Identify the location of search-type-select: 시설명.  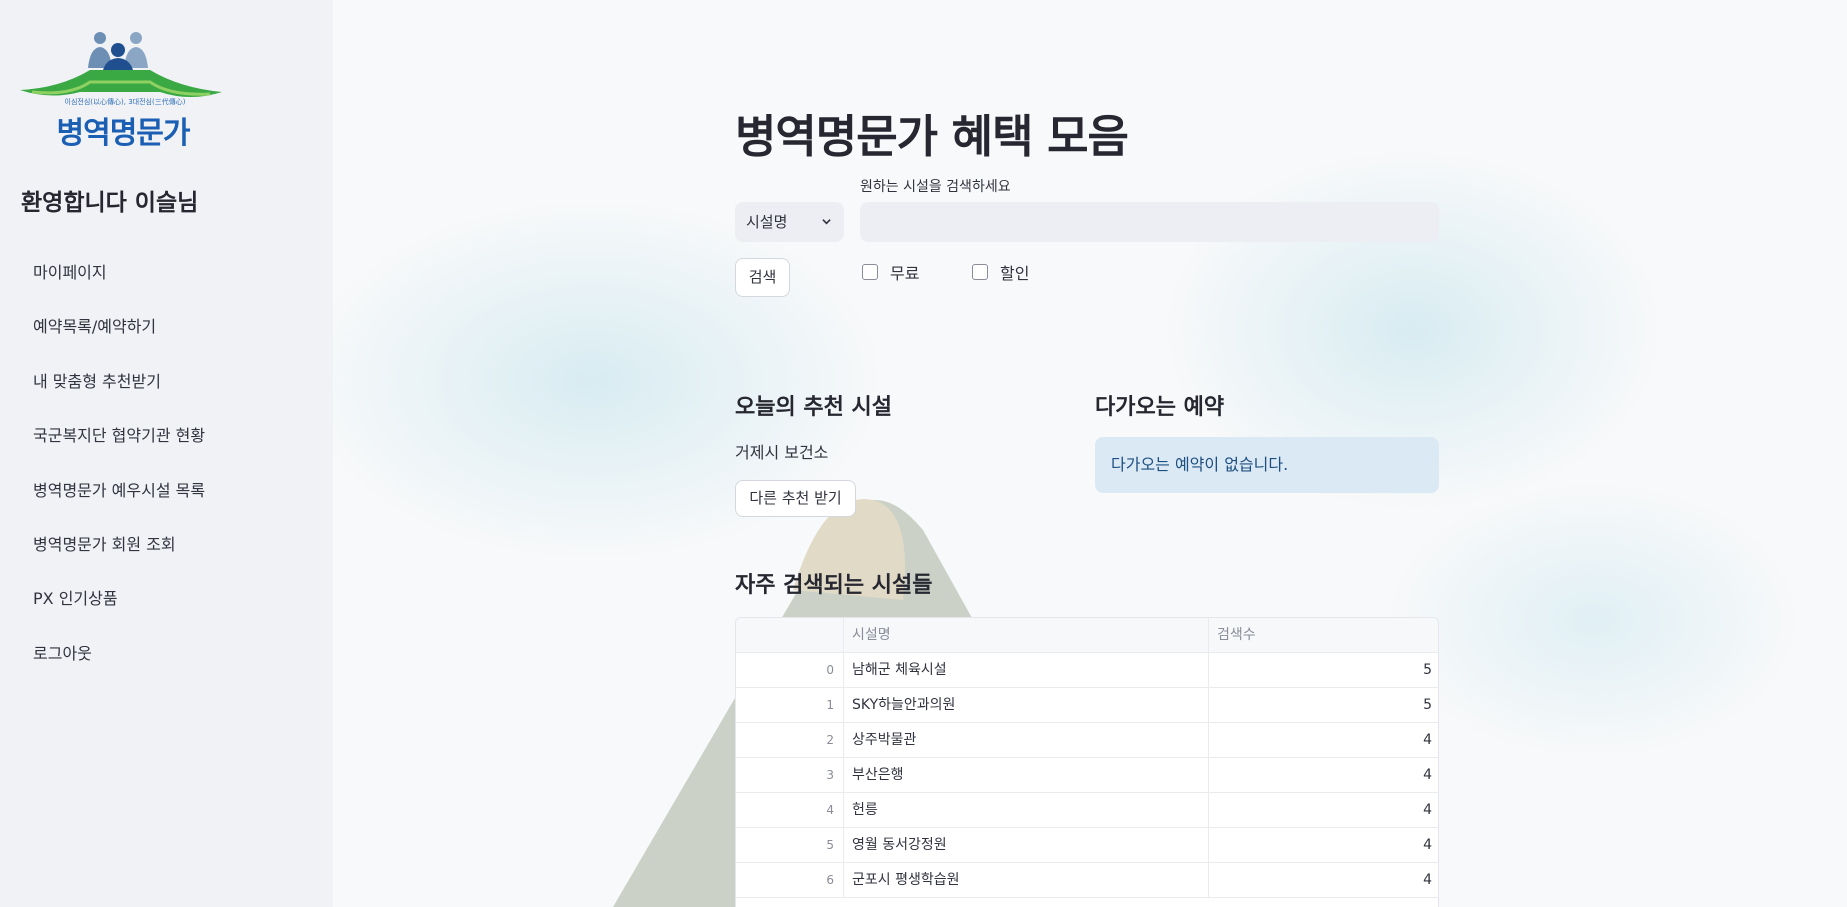
(789, 222).